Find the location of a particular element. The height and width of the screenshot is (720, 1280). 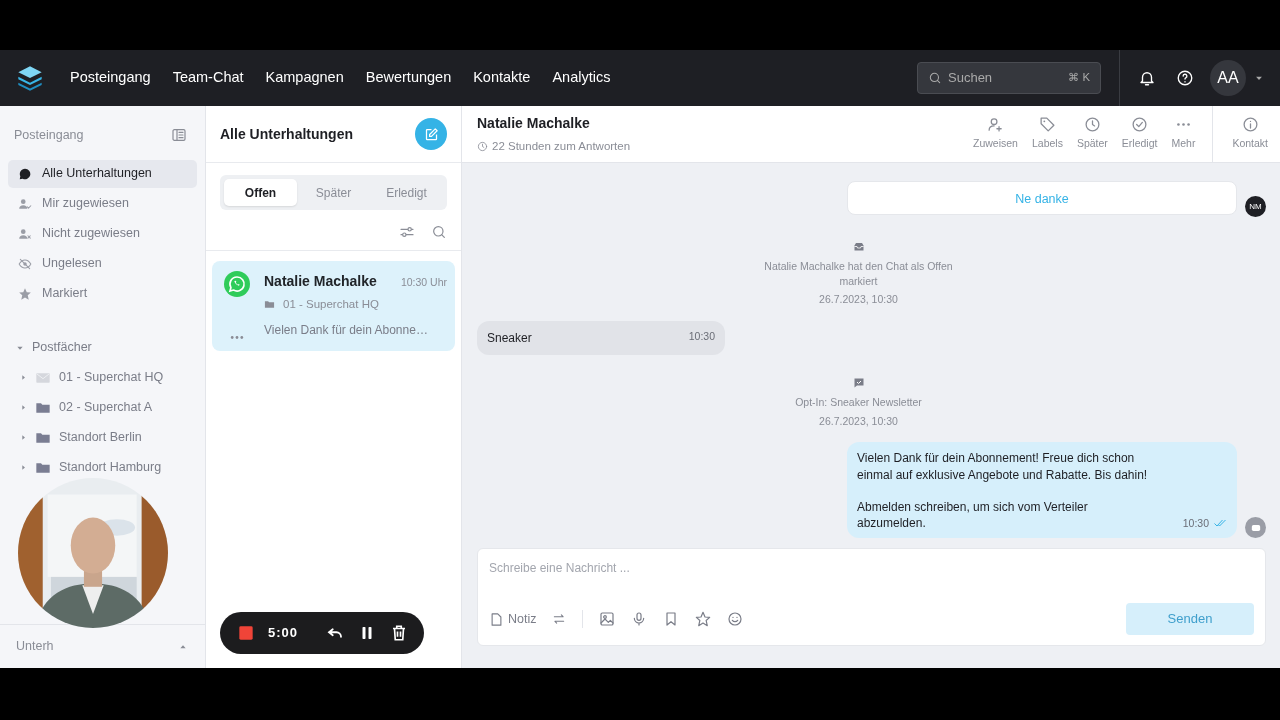

shortcut-hint: ⌘ K is located at coordinates (1079, 78).